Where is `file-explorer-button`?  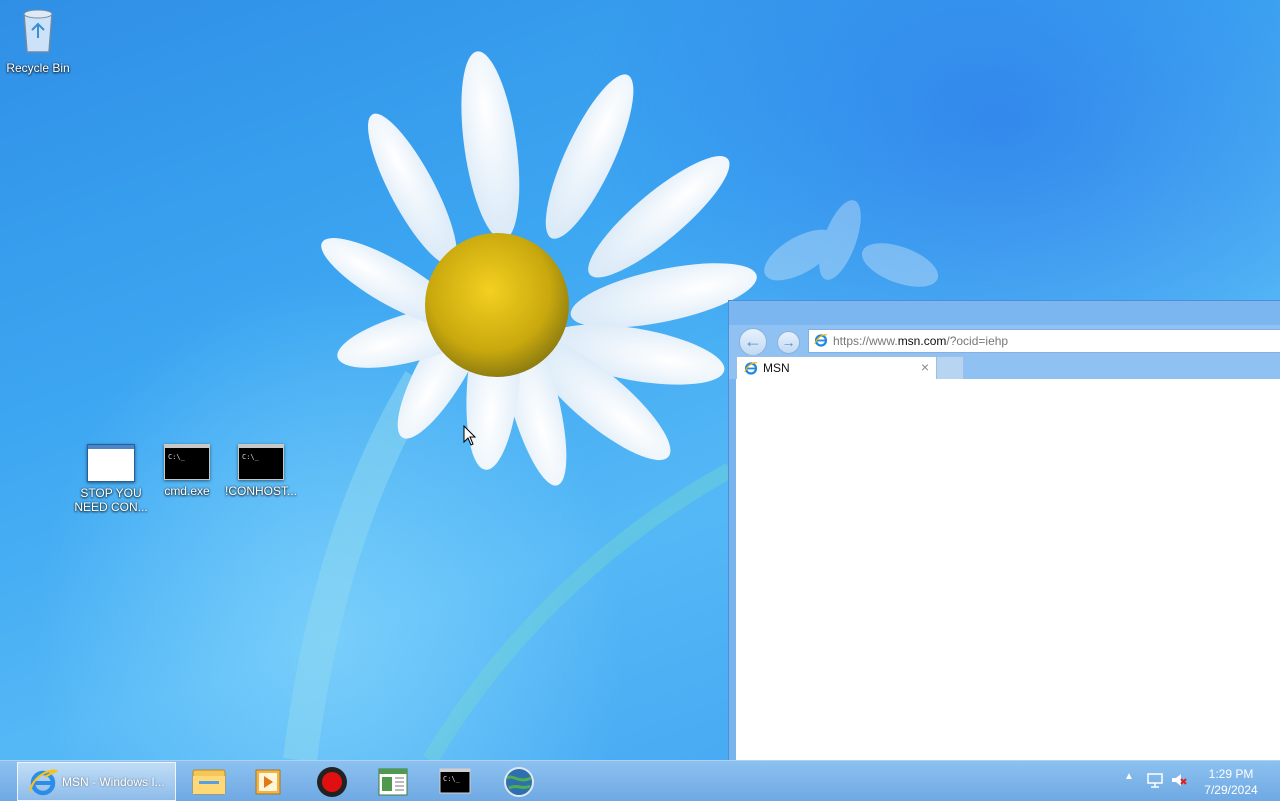 file-explorer-button is located at coordinates (209, 781).